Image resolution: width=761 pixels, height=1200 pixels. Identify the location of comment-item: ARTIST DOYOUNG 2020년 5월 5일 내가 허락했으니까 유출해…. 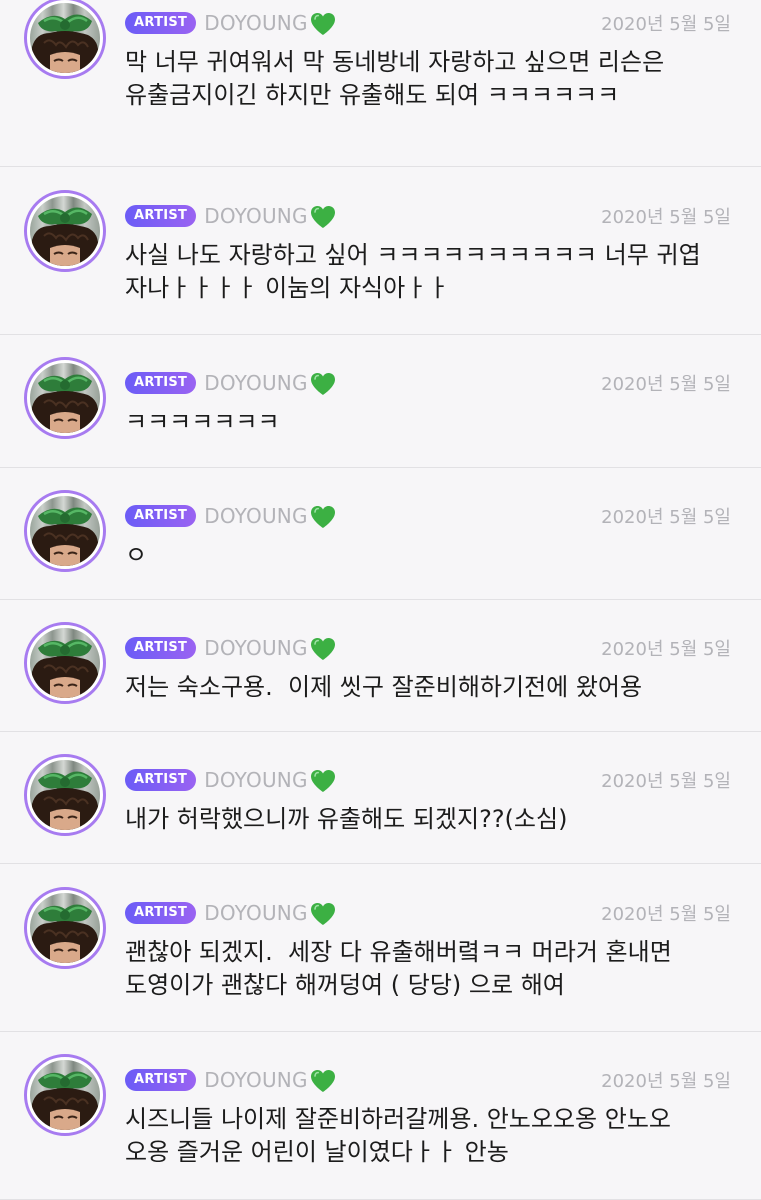
(380, 798).